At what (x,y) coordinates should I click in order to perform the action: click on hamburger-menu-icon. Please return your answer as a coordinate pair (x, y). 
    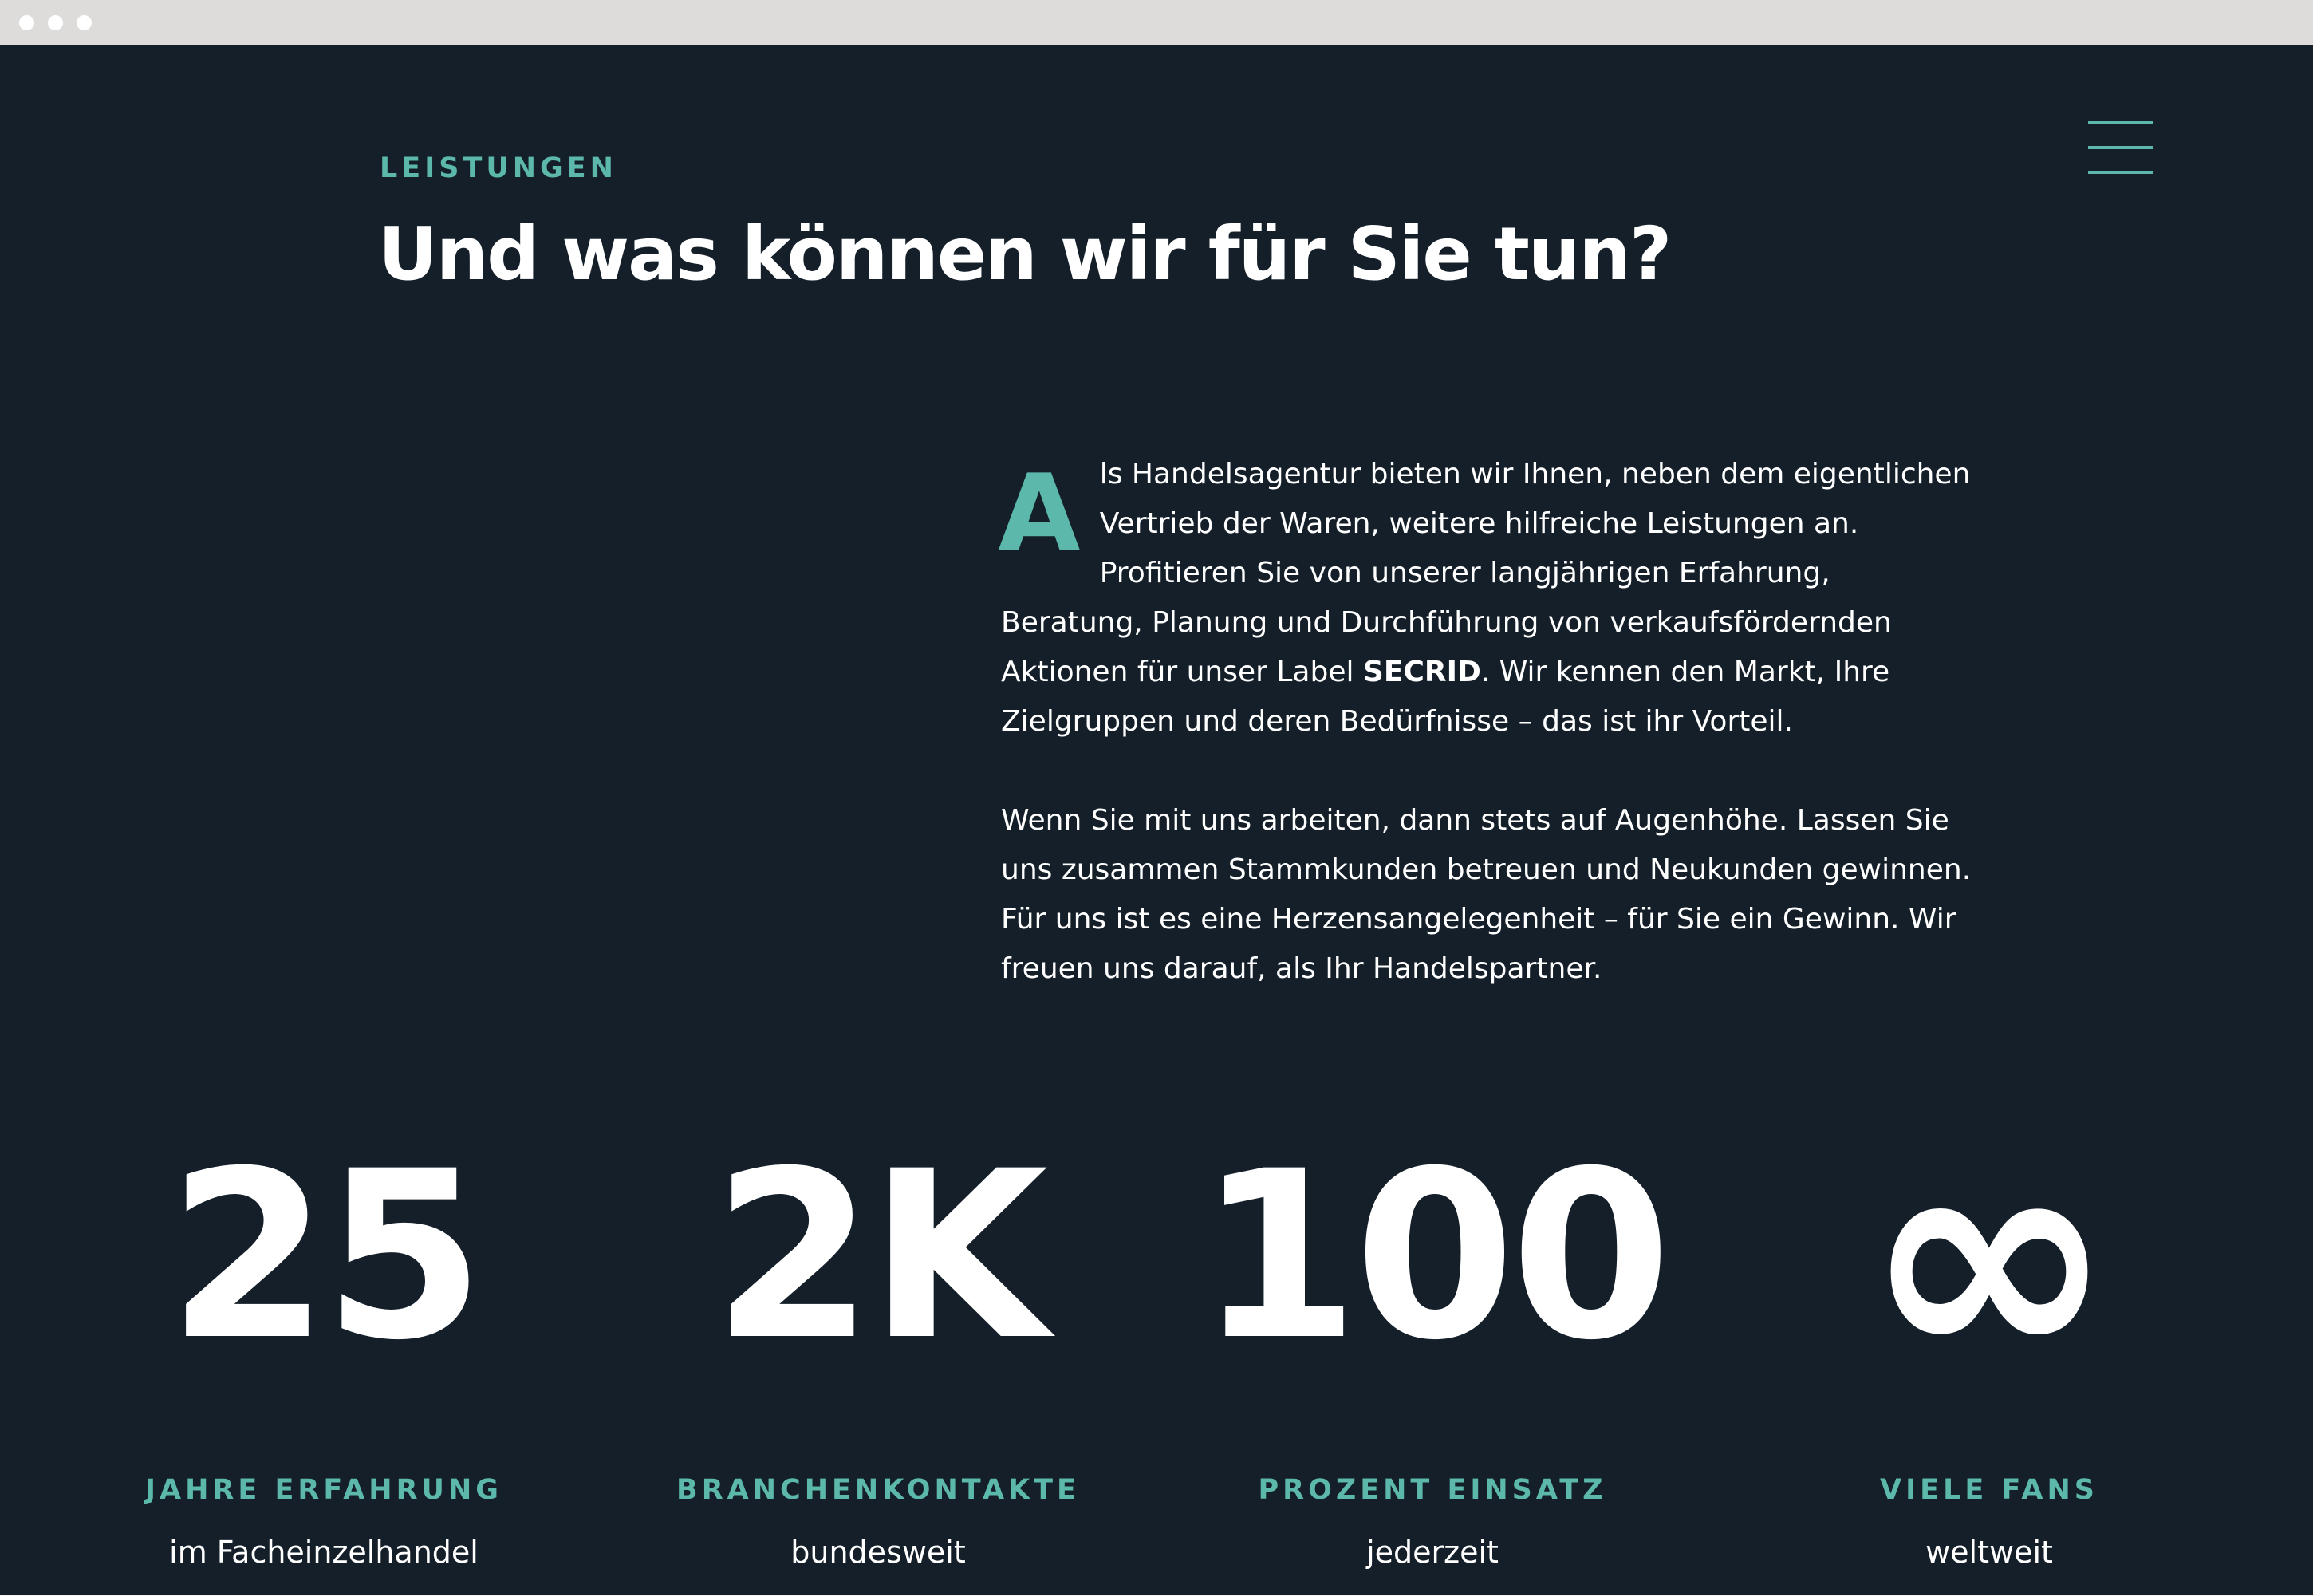
    Looking at the image, I should click on (2120, 147).